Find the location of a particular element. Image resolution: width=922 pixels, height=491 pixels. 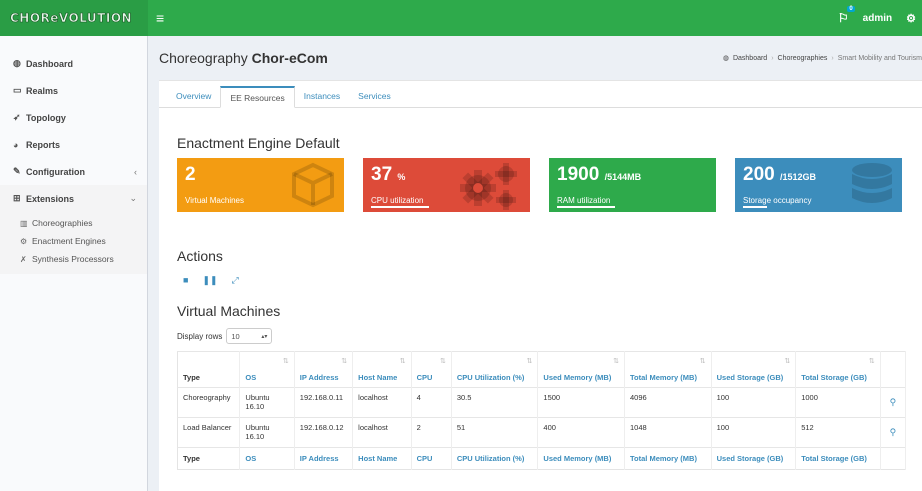

column-header-actions is located at coordinates (893, 369).